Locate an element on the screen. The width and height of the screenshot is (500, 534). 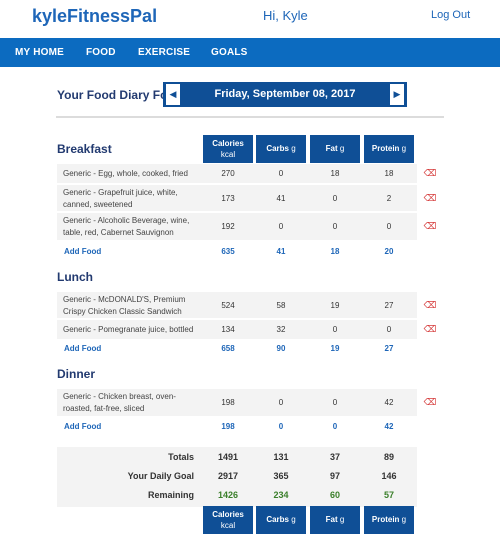
food-fat-value: 19 is located at coordinates (335, 305).